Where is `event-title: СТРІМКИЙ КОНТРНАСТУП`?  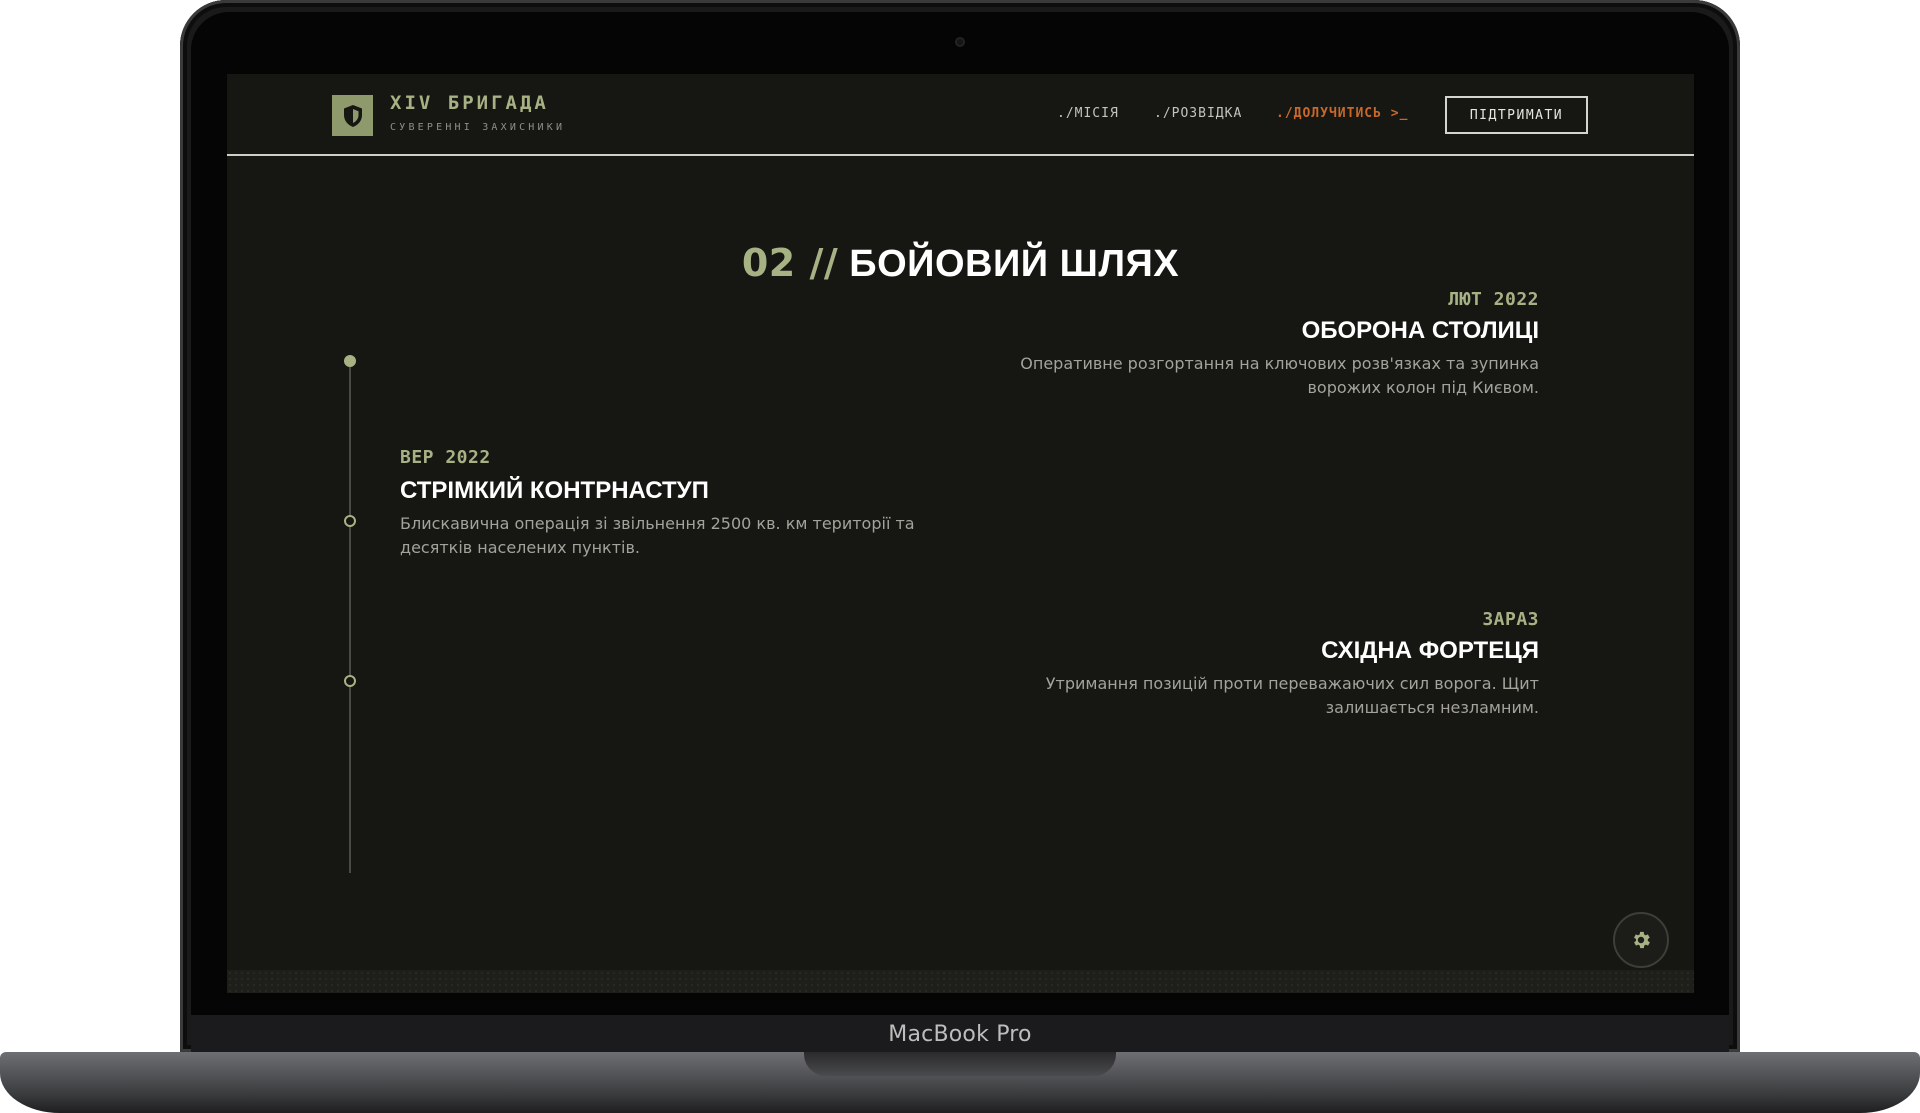
event-title: СТРІМКИЙ КОНТРНАСТУП is located at coordinates (554, 490).